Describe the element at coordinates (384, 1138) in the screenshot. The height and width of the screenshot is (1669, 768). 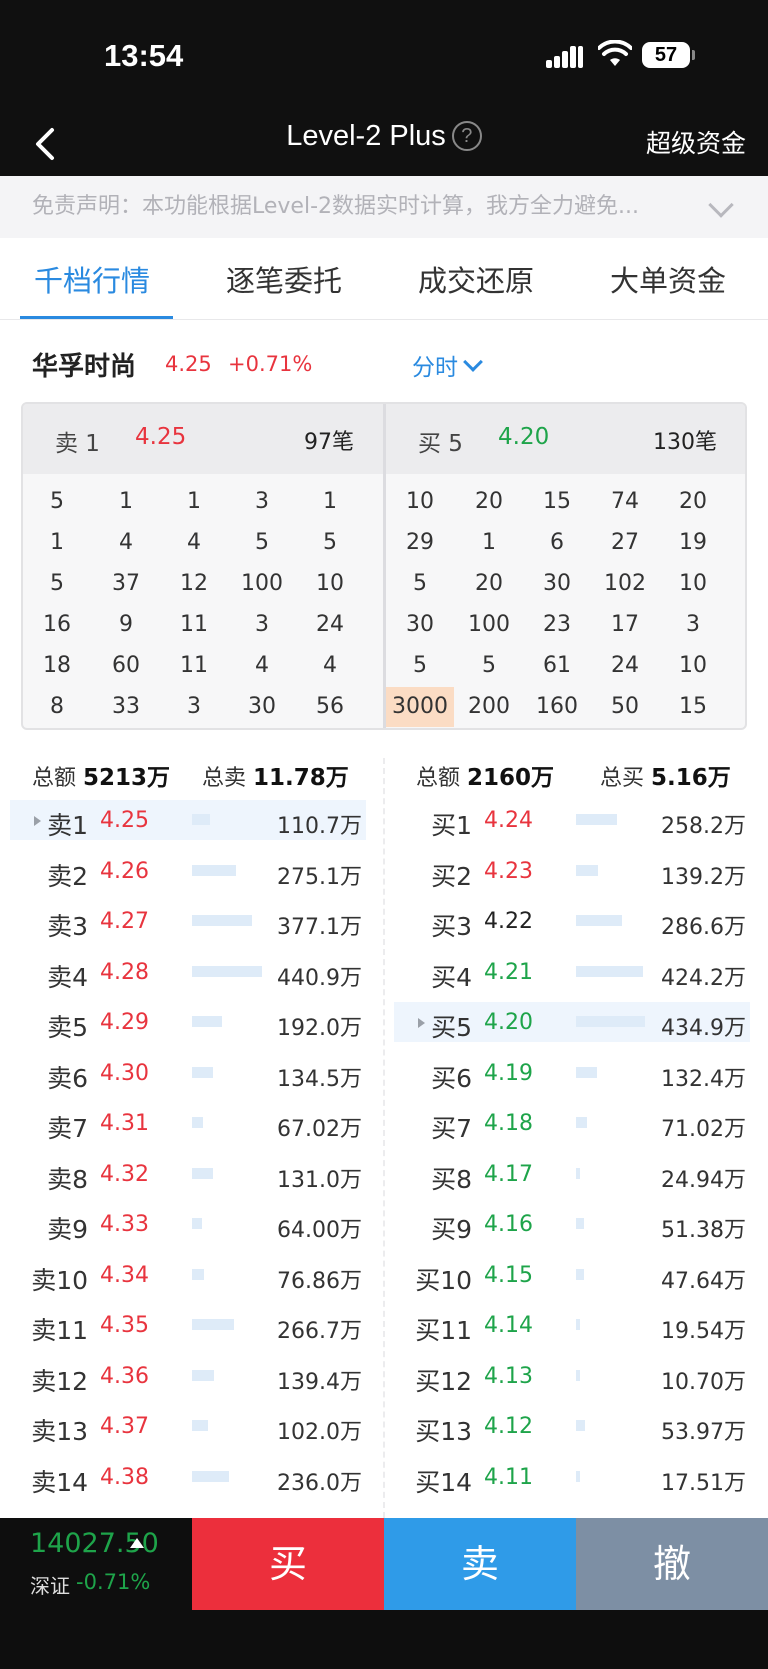
I see `book-divider` at that location.